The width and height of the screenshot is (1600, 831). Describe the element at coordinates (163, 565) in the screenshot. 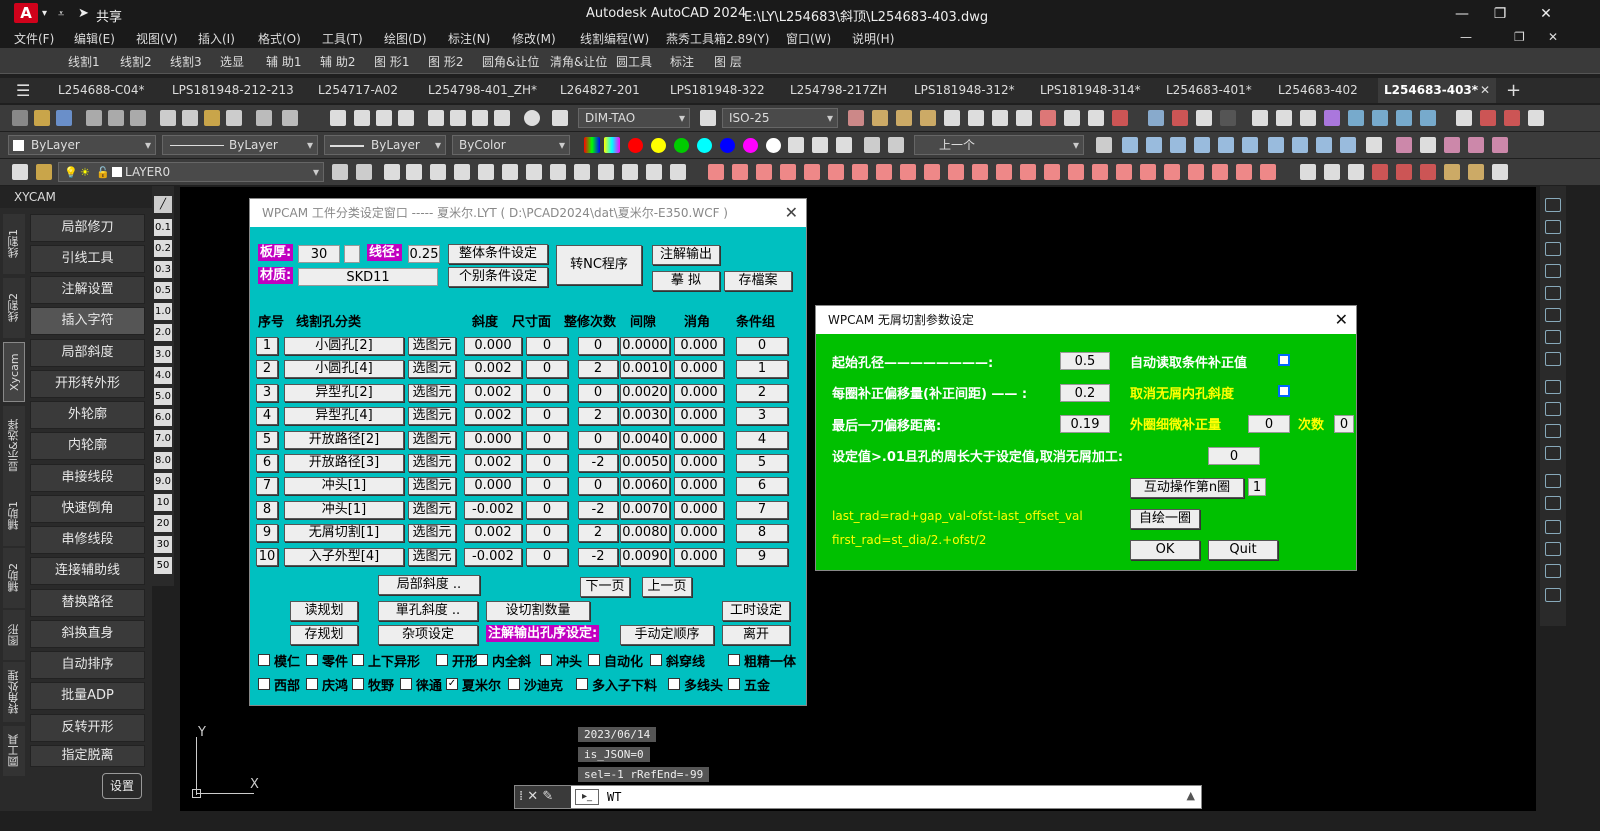

I see `strip-value: 50` at that location.